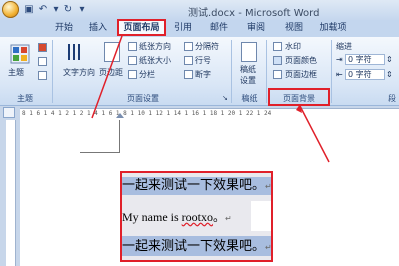  I want to click on group-label-manuscript: 稿纸, so click(249, 98).